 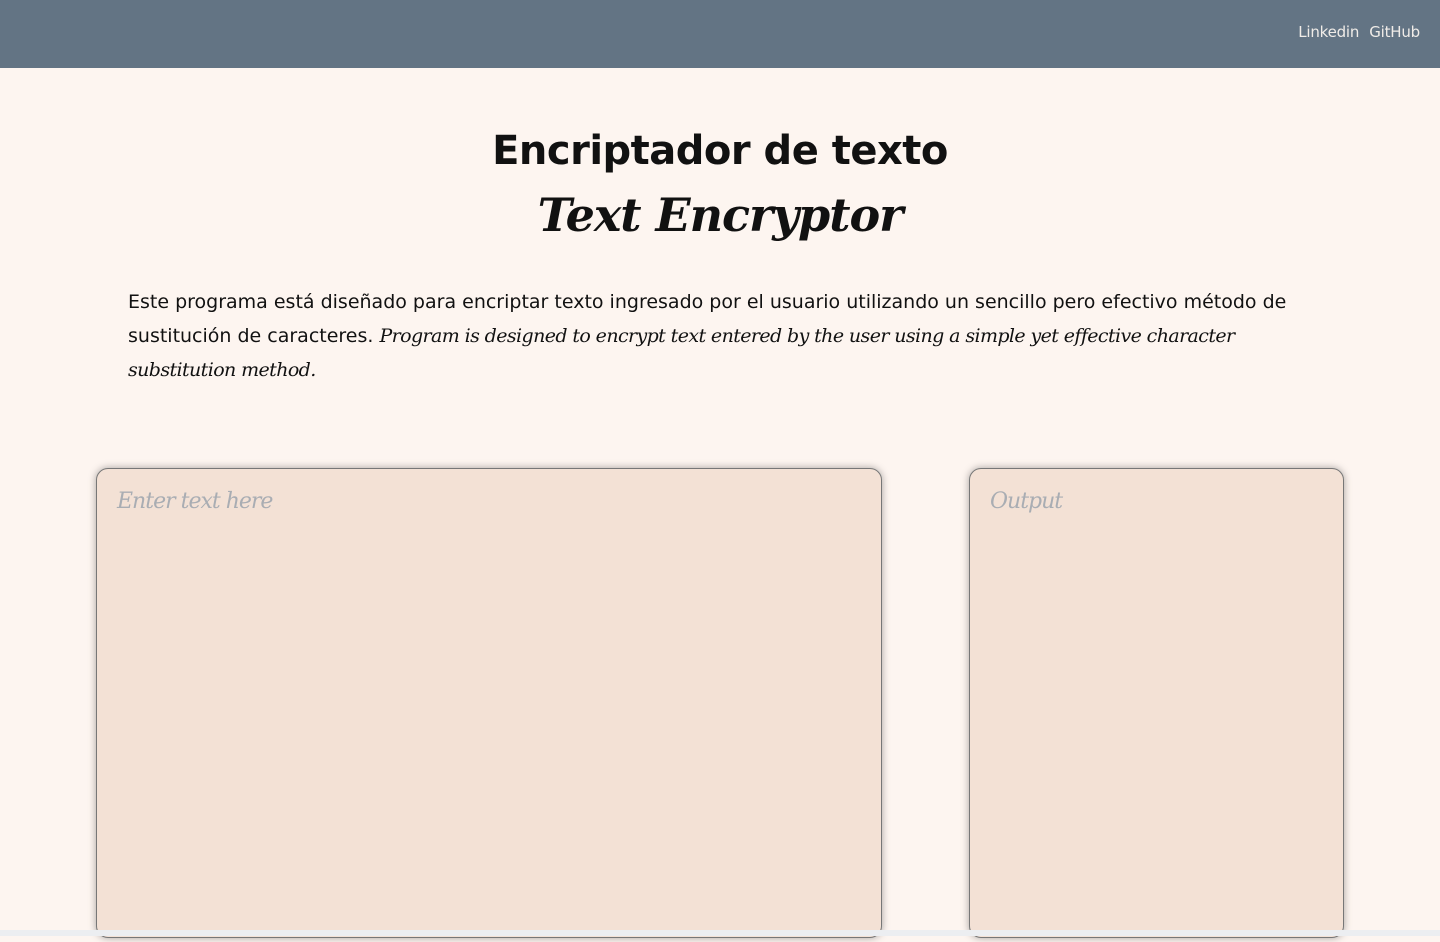 I want to click on nav-links: Linkedin GitHub, so click(x=1359, y=32).